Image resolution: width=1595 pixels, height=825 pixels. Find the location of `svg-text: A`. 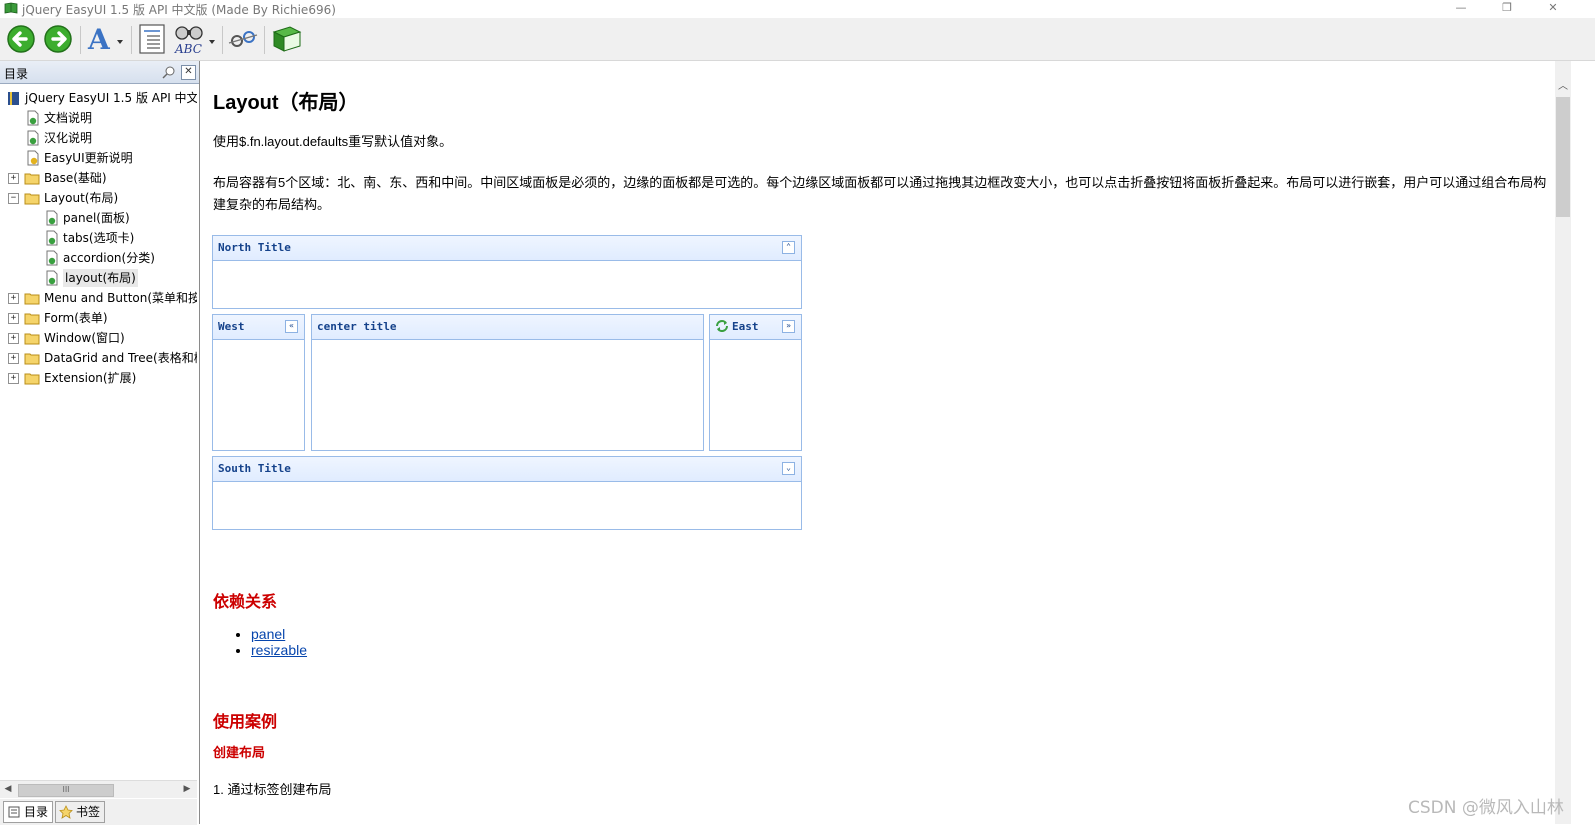

svg-text: A is located at coordinates (99, 39).